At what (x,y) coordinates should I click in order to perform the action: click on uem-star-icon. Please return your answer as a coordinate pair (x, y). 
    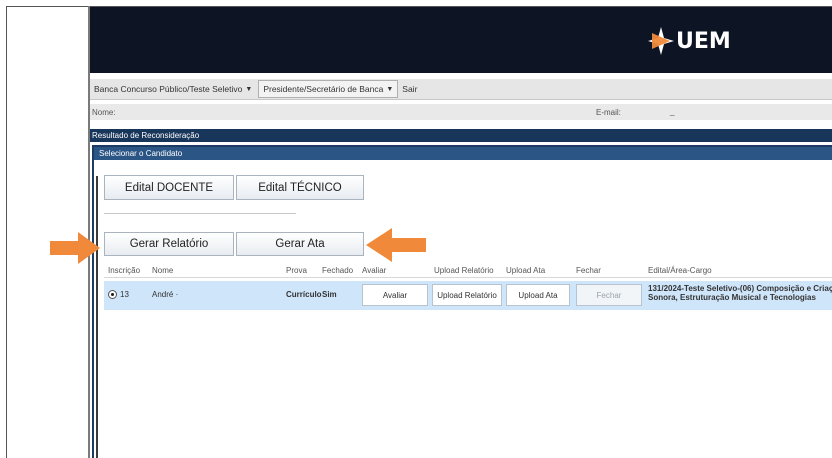
    Looking at the image, I should click on (661, 41).